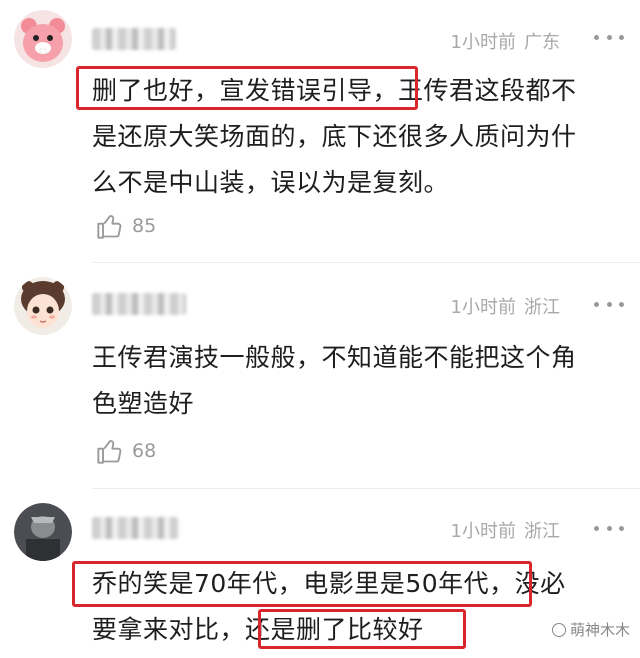 The width and height of the screenshot is (640, 658). What do you see at coordinates (334, 136) in the screenshot?
I see `comment-line: 是还原大笑场面的，底下还很多人质问为什` at bounding box center [334, 136].